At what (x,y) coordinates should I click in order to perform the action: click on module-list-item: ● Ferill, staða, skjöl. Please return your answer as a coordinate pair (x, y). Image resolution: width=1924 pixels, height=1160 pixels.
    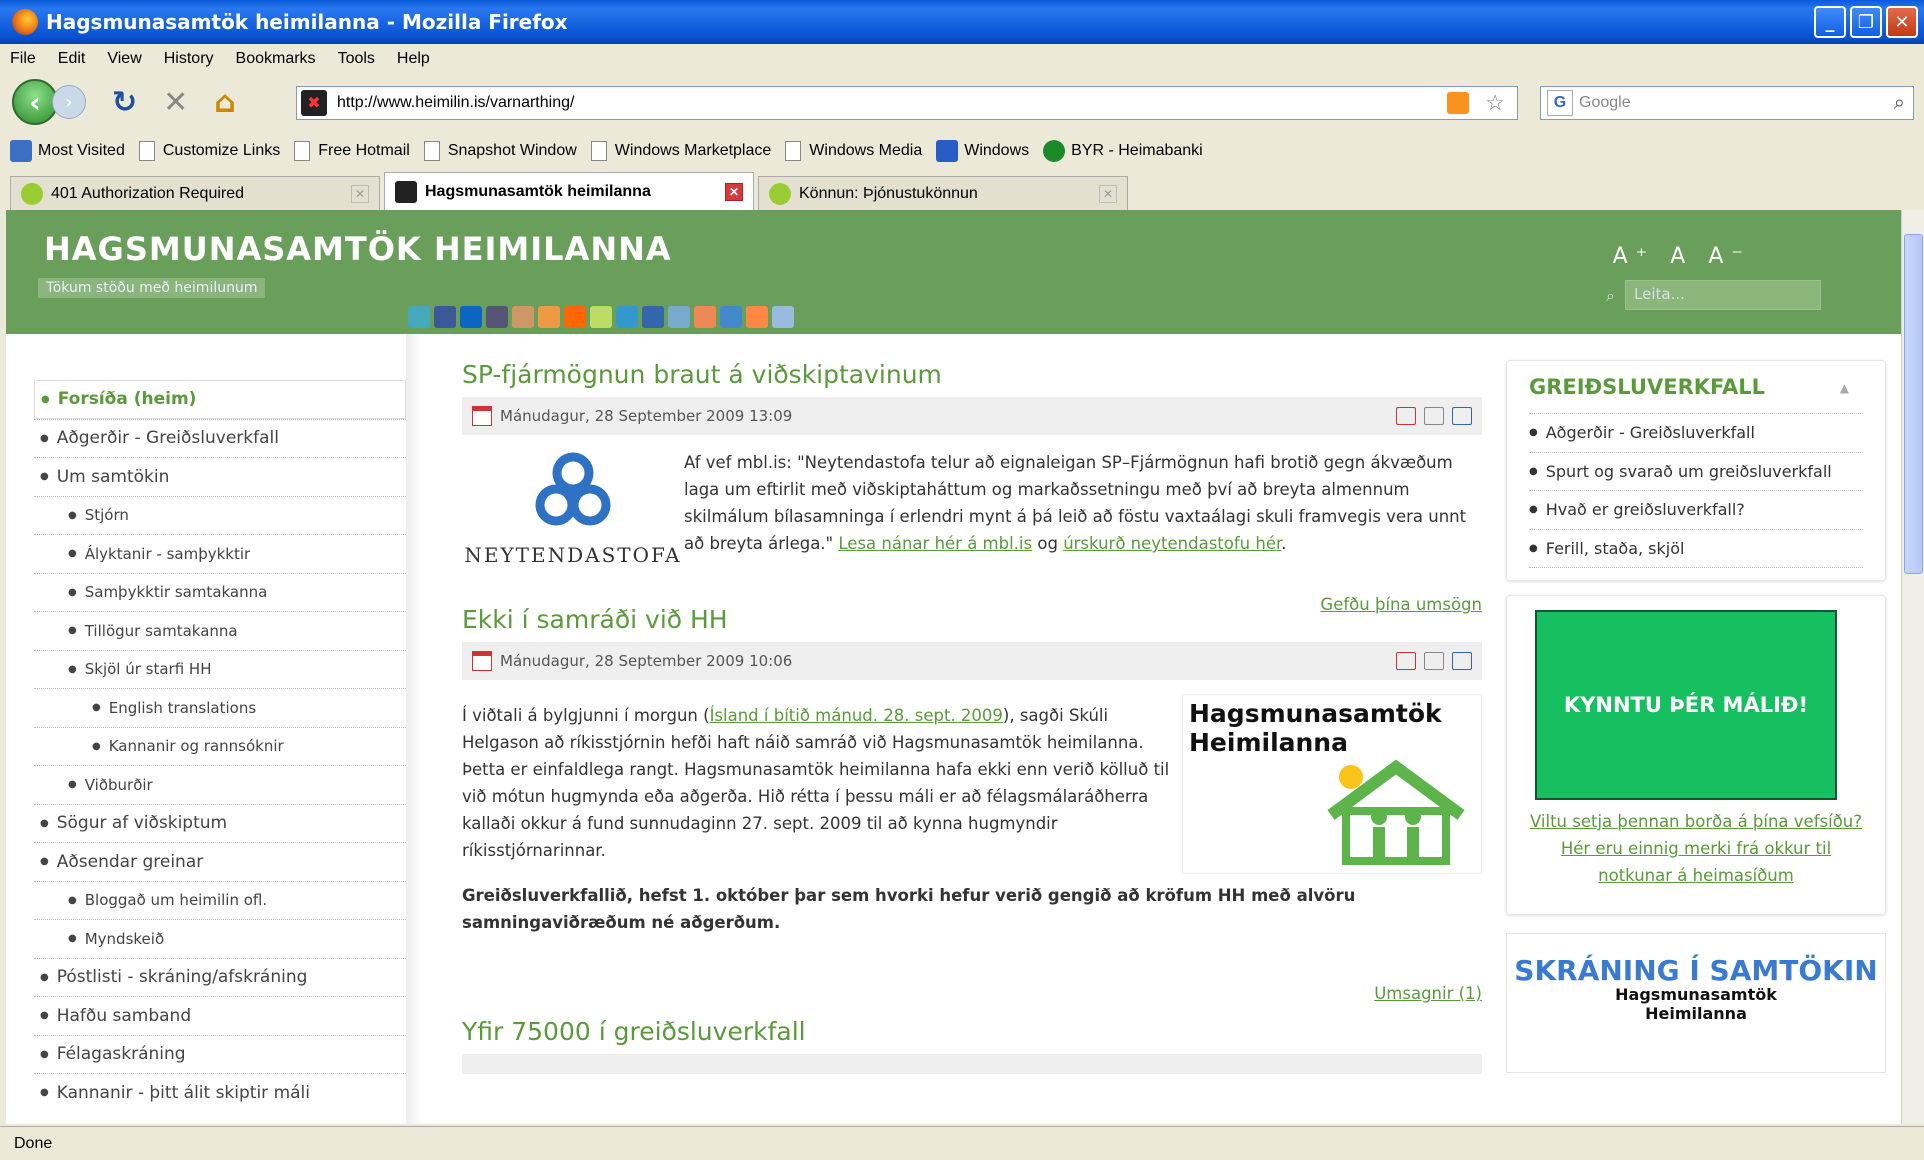
    Looking at the image, I should click on (1696, 549).